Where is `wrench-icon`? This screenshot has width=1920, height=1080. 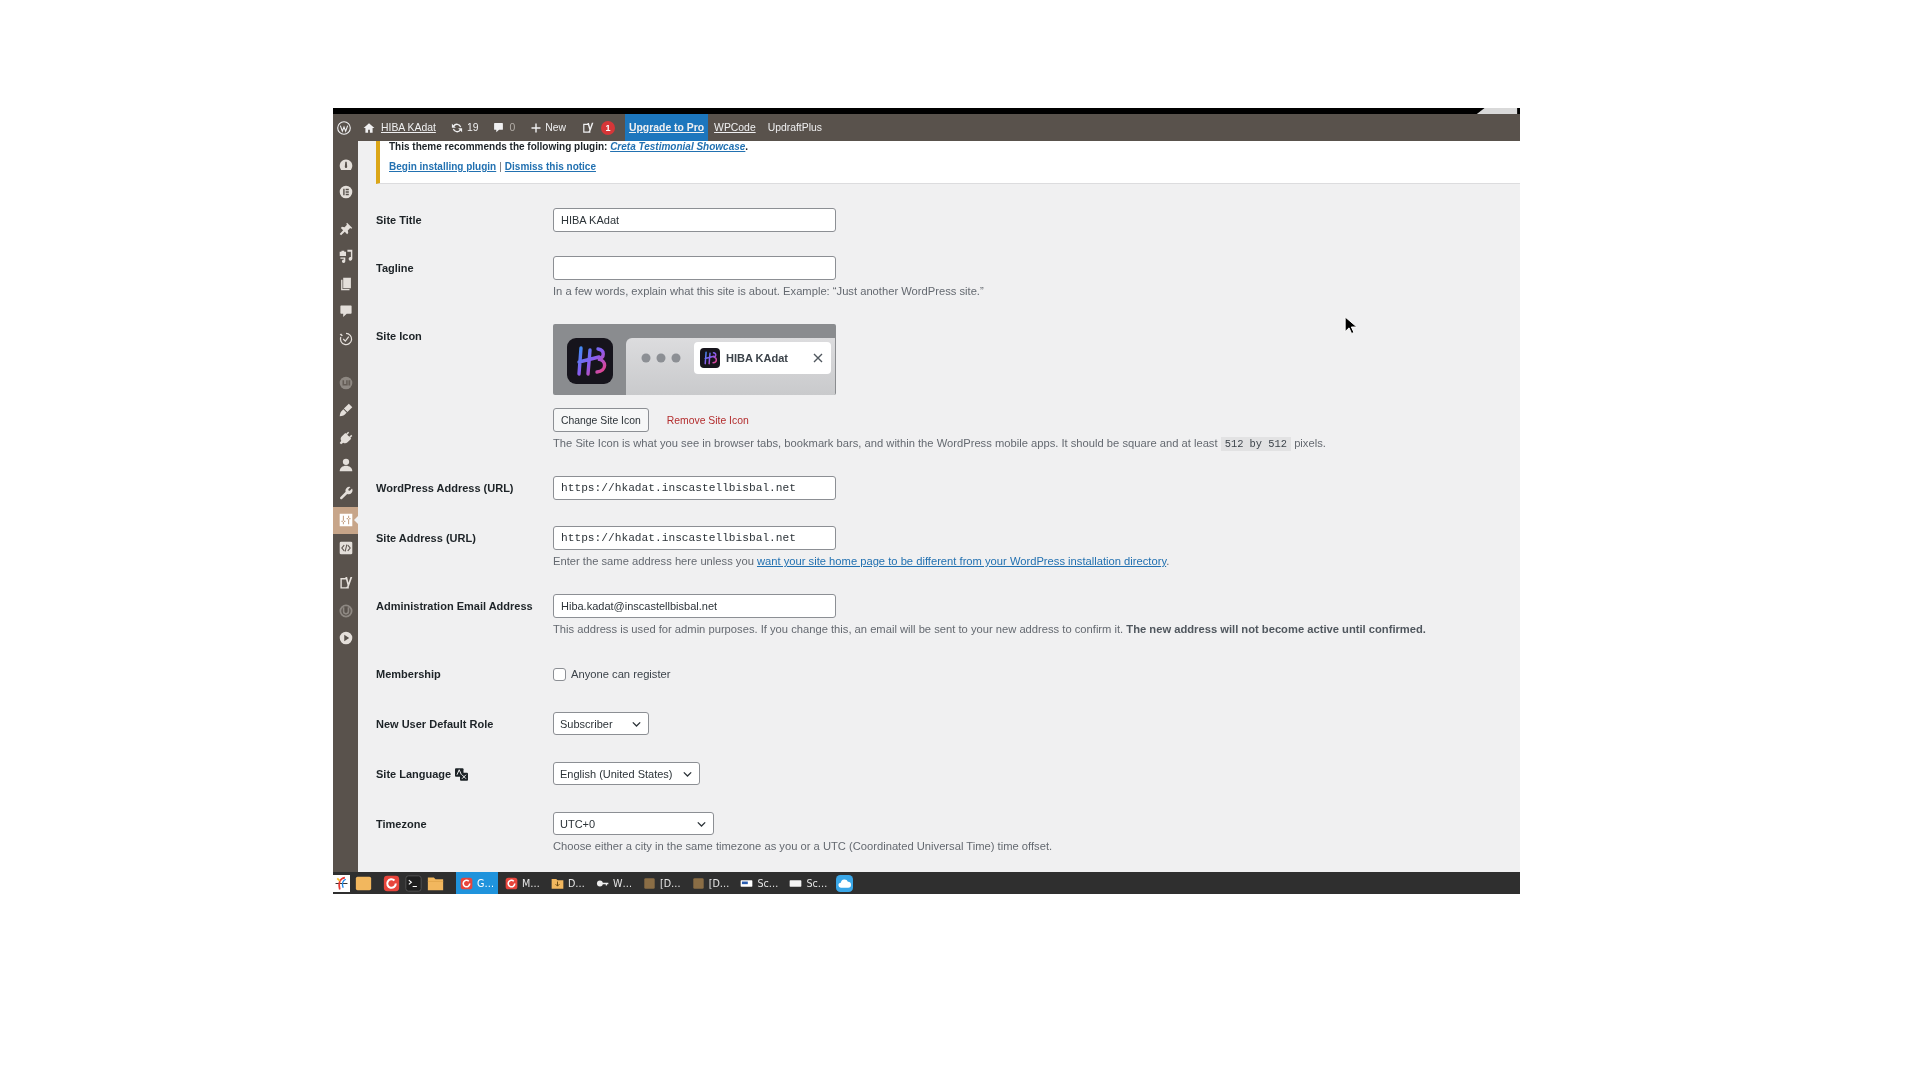
wrench-icon is located at coordinates (345, 492).